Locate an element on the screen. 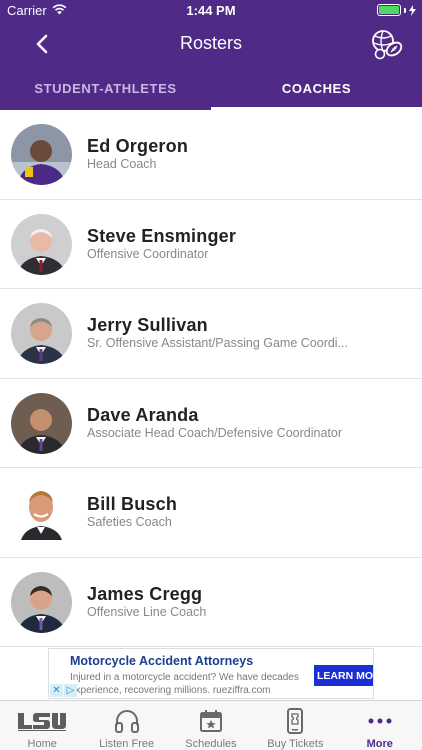  page-title: Rosters is located at coordinates (210, 43).